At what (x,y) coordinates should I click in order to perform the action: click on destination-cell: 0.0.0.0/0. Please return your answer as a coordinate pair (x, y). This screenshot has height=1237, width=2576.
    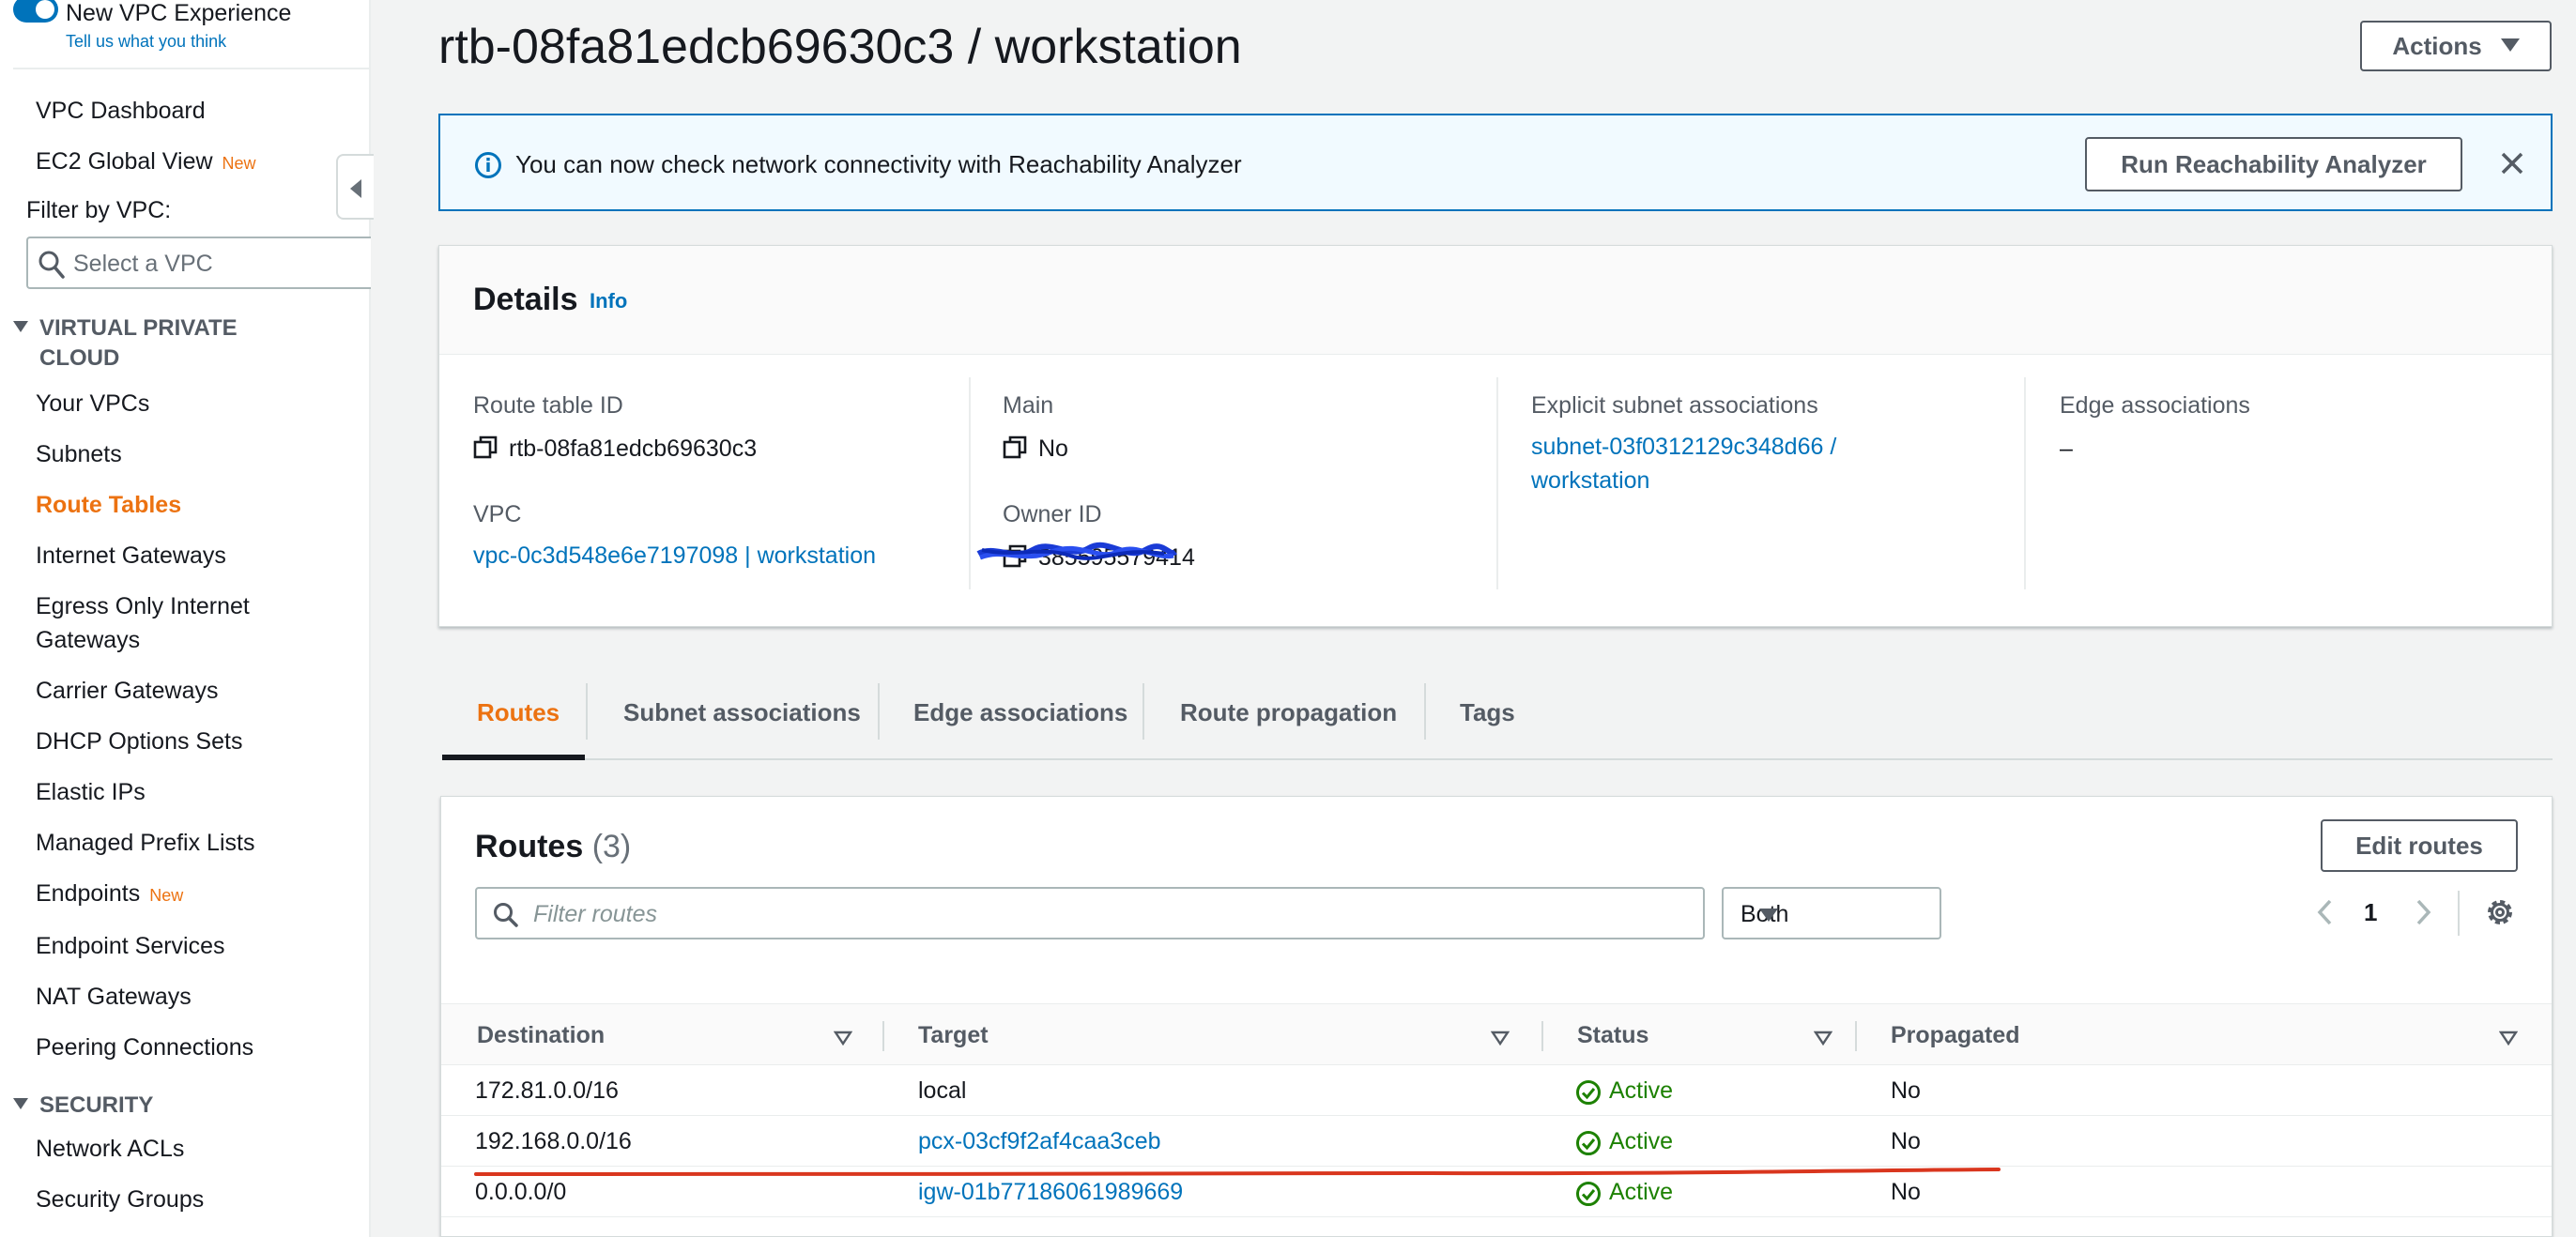
    Looking at the image, I should click on (521, 1192).